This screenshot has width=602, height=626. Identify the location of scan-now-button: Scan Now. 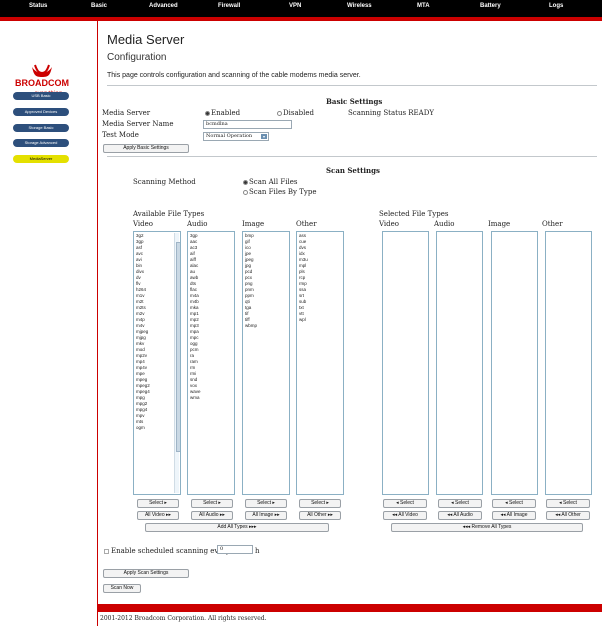
(122, 588).